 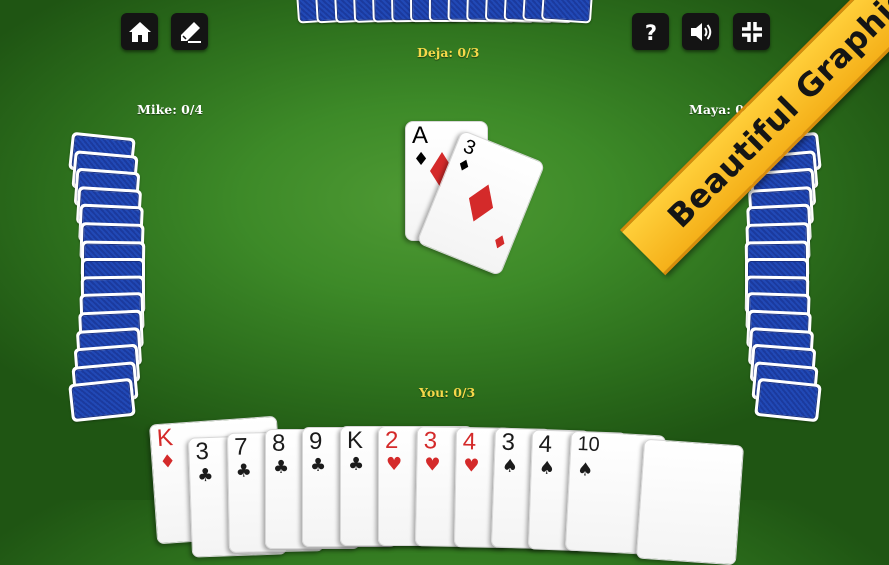 I want to click on pencil-icon, so click(x=190, y=32).